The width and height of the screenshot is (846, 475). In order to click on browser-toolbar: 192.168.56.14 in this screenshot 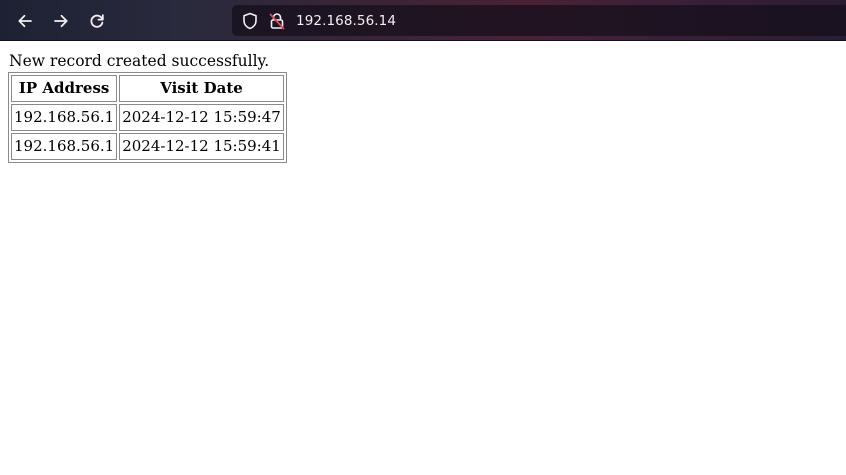, I will do `click(423, 20)`.